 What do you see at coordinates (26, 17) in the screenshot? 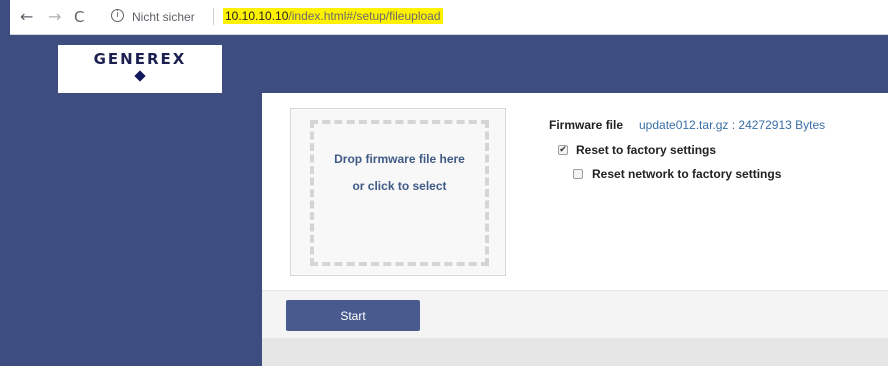
I see `back-arrow-icon: ←` at bounding box center [26, 17].